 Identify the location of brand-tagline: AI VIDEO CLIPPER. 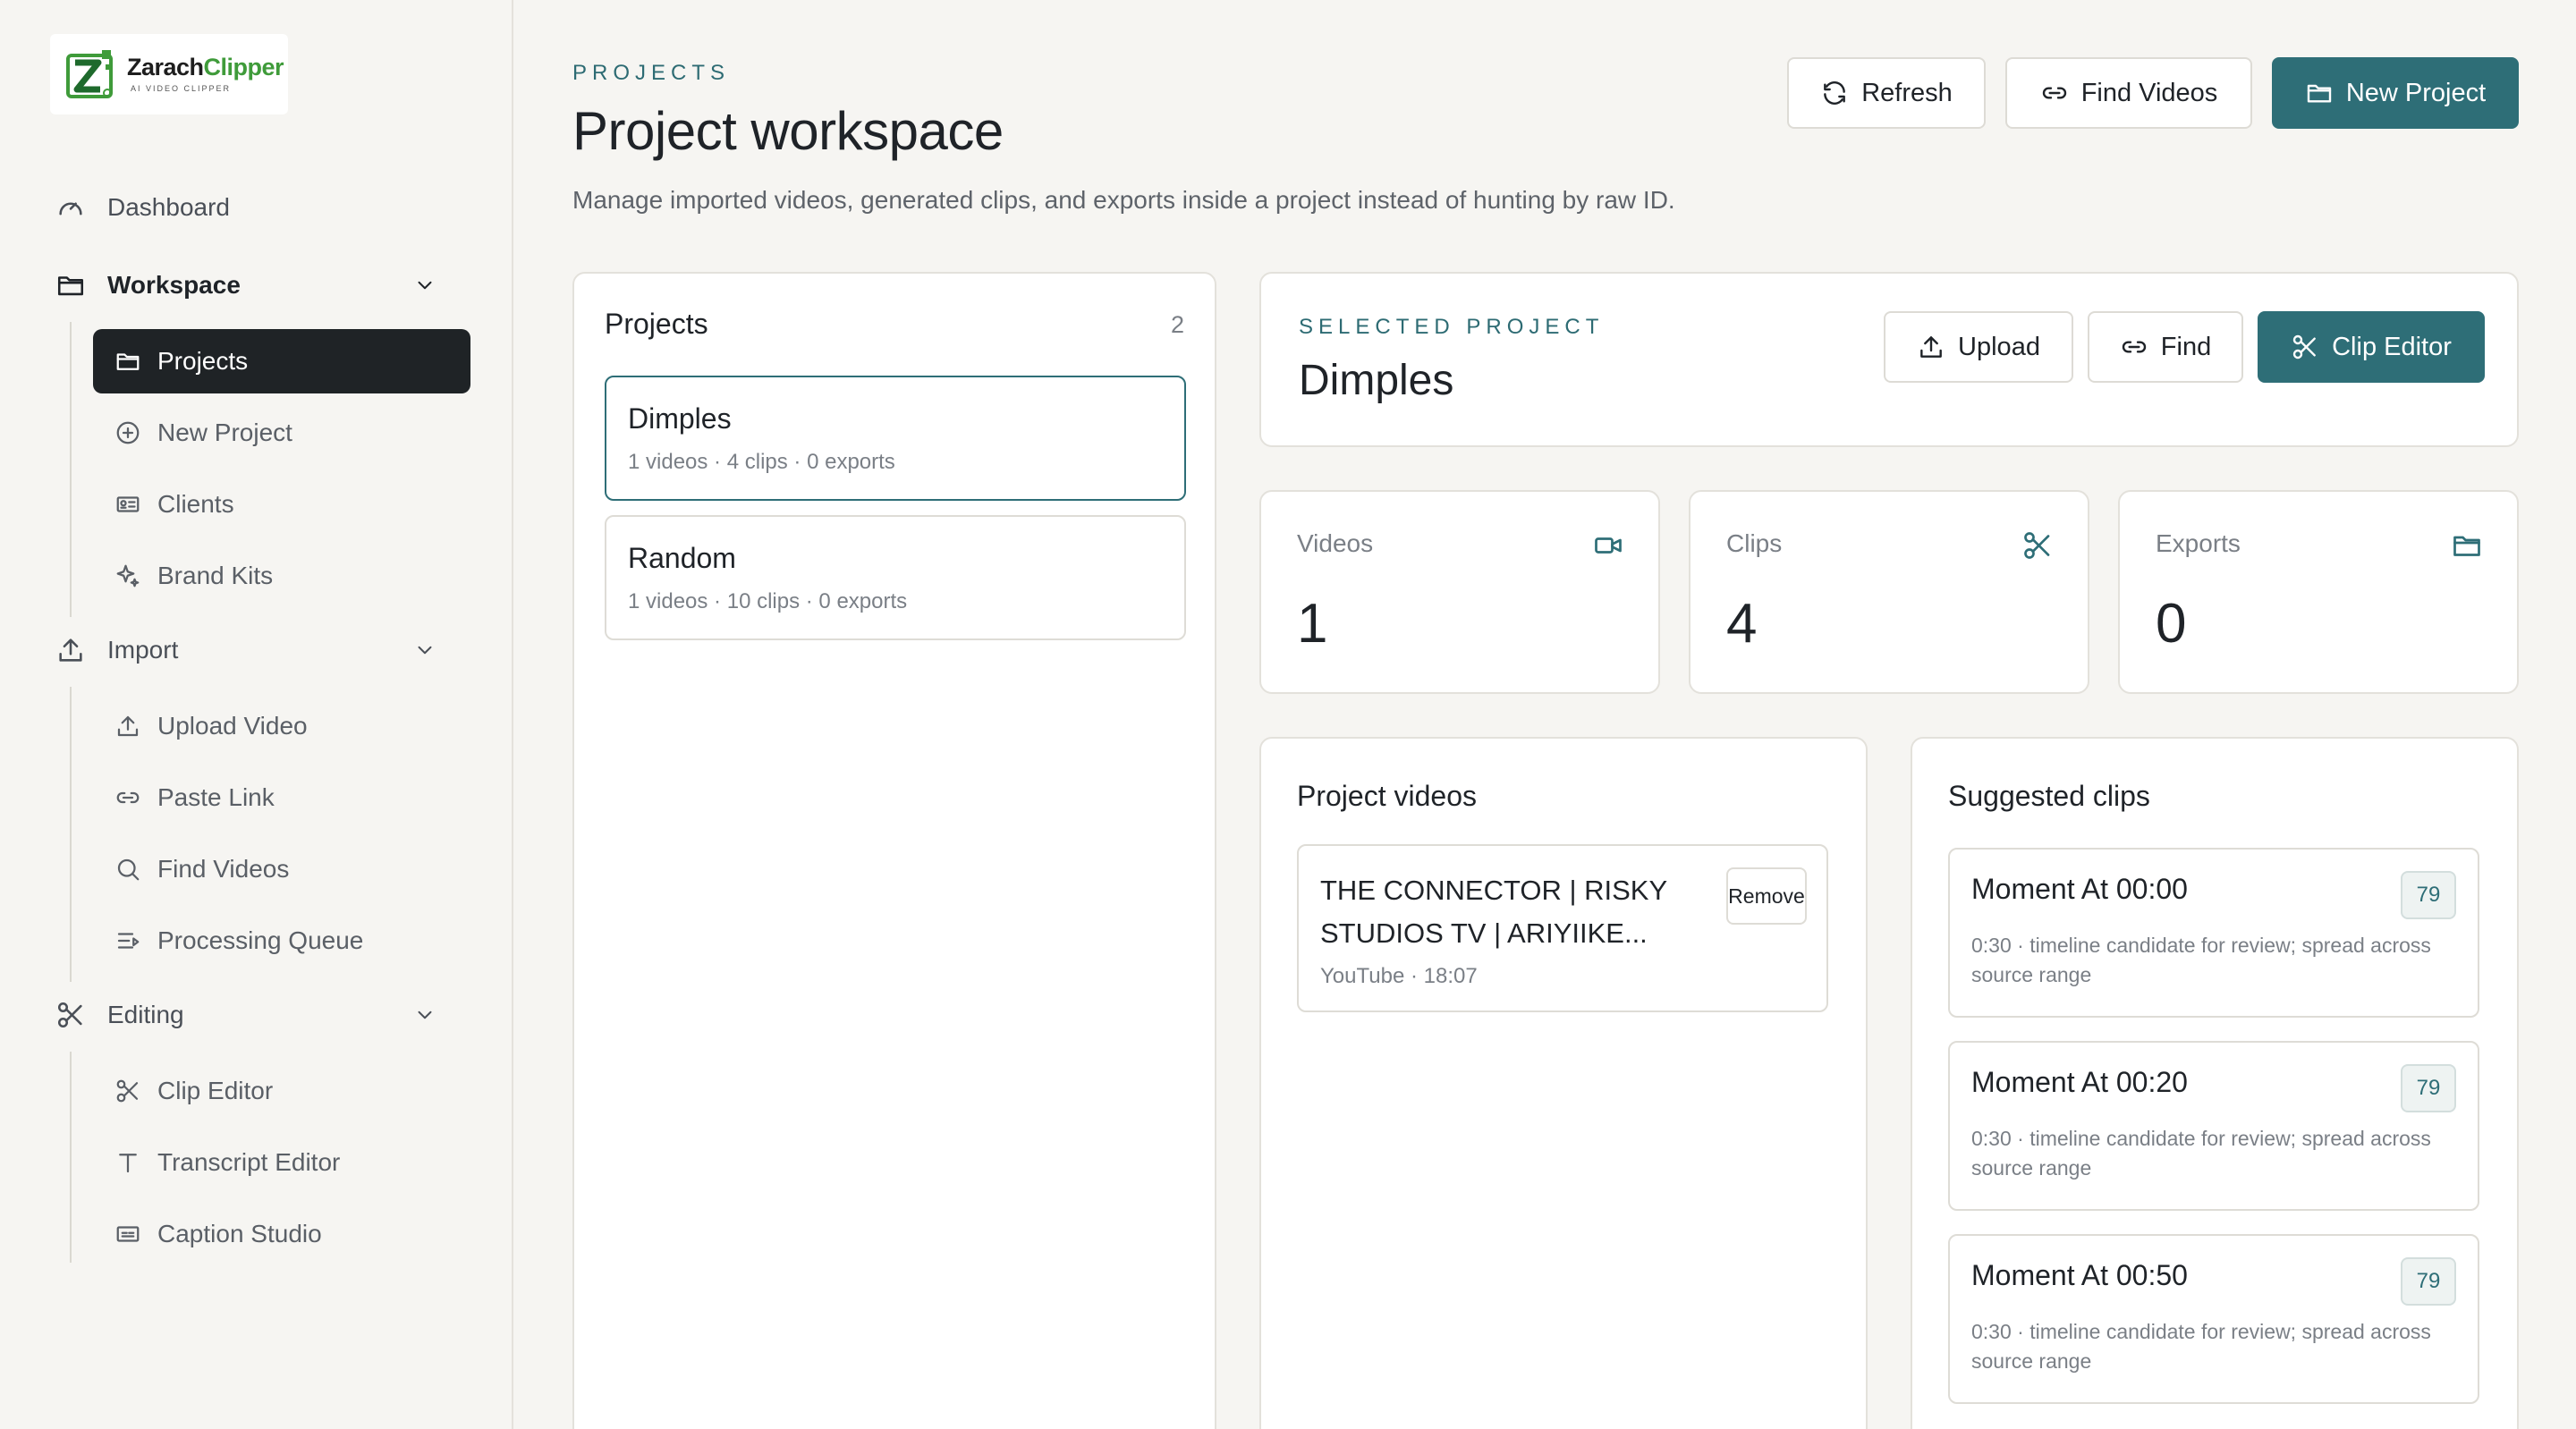
(181, 88).